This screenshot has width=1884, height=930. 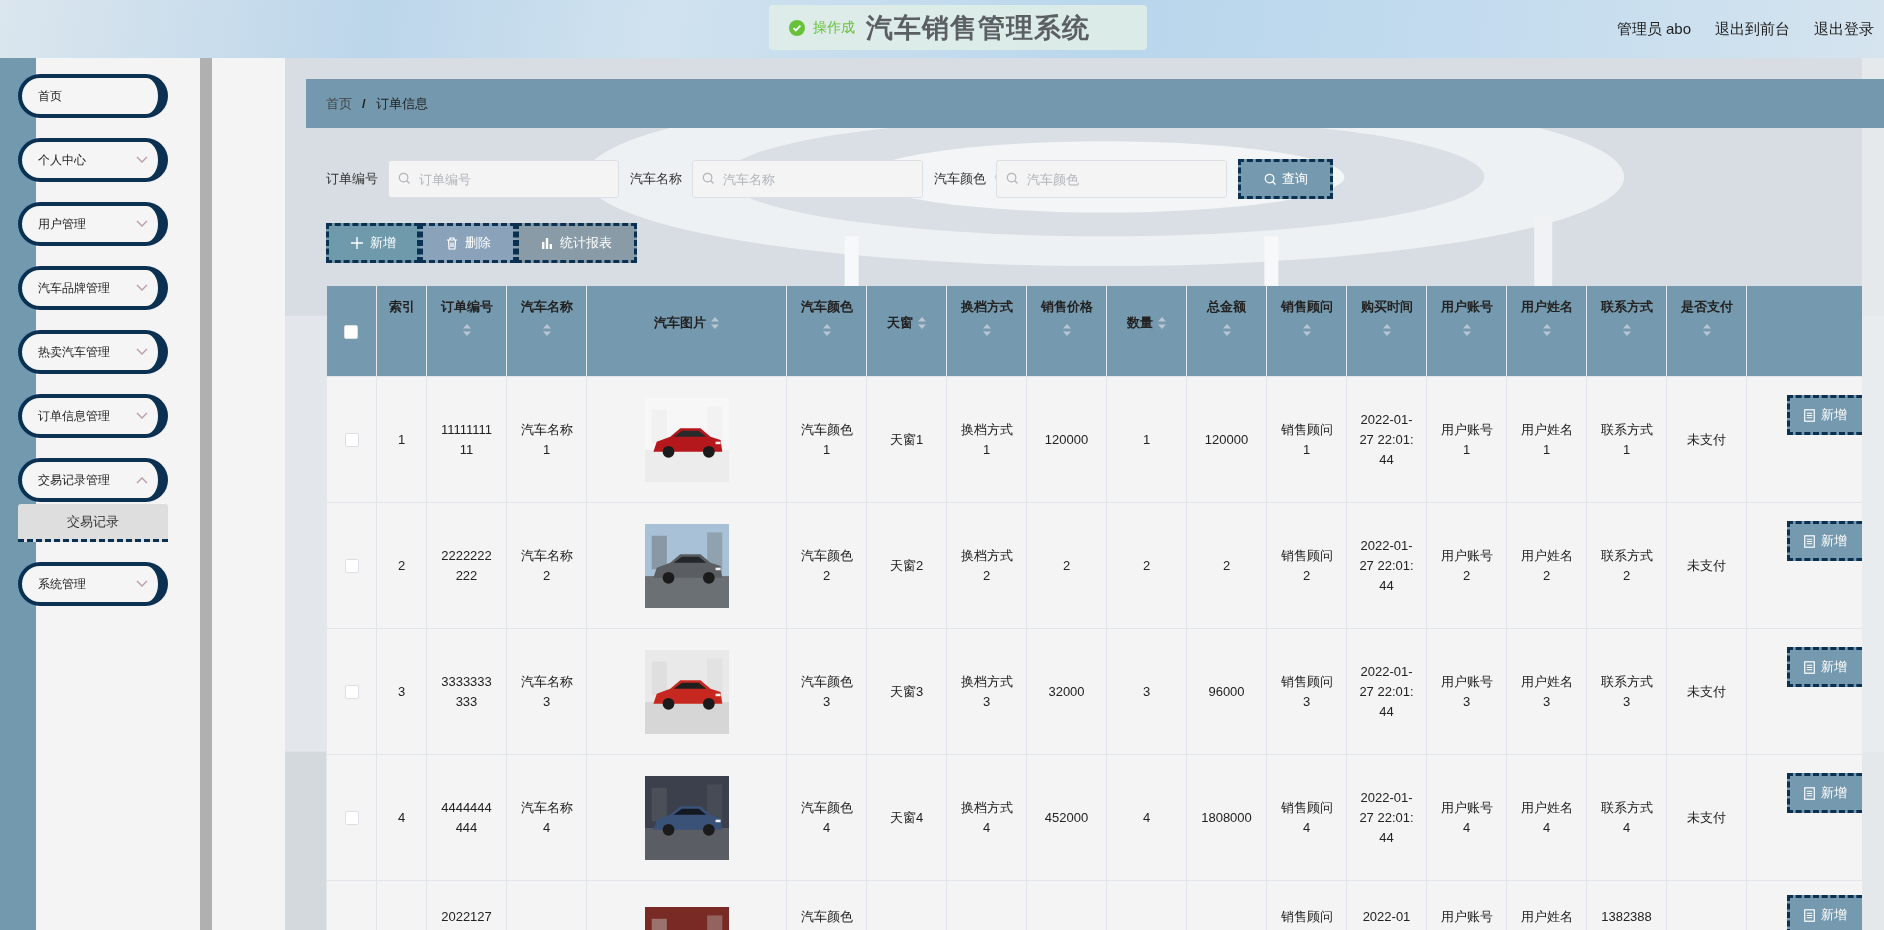 What do you see at coordinates (1844, 29) in the screenshot?
I see `header-link: 退出登录` at bounding box center [1844, 29].